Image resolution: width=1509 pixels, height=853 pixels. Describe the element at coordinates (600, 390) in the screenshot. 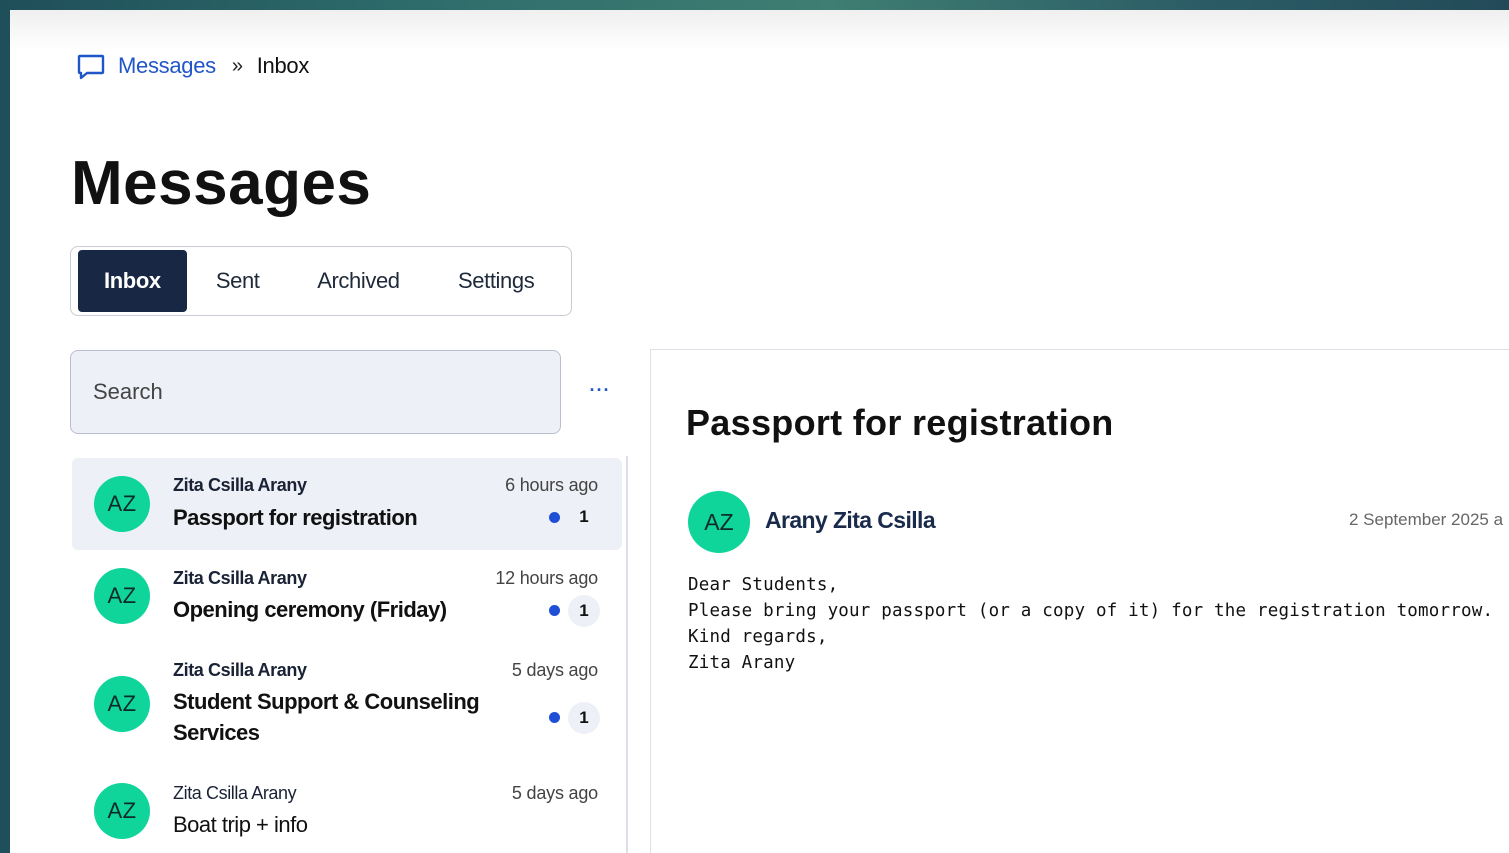

I see `more-options-button: ···` at that location.